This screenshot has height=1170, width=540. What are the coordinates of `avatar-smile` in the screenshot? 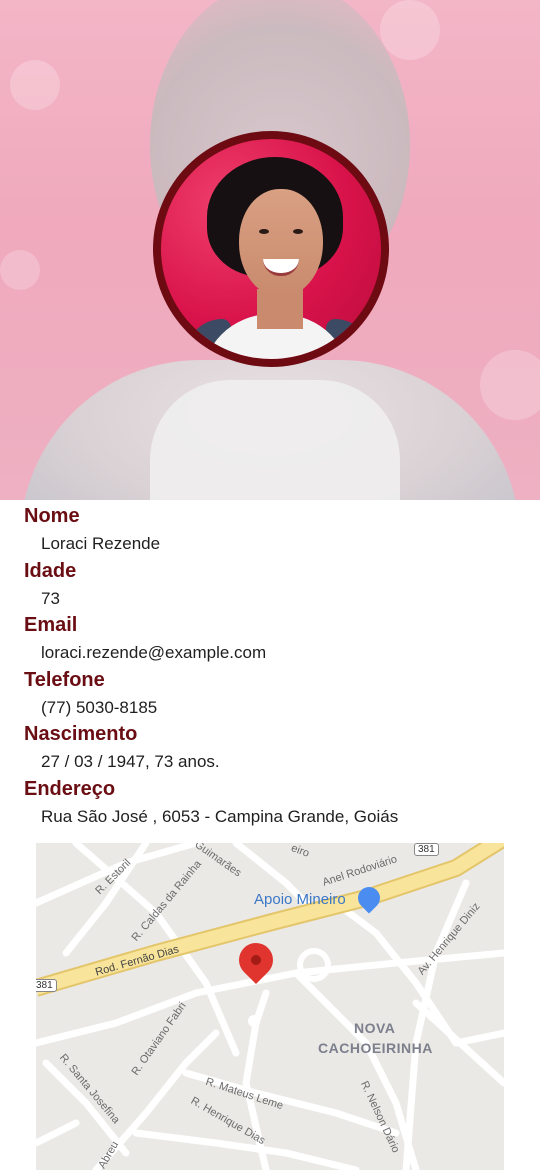 It's located at (281, 267).